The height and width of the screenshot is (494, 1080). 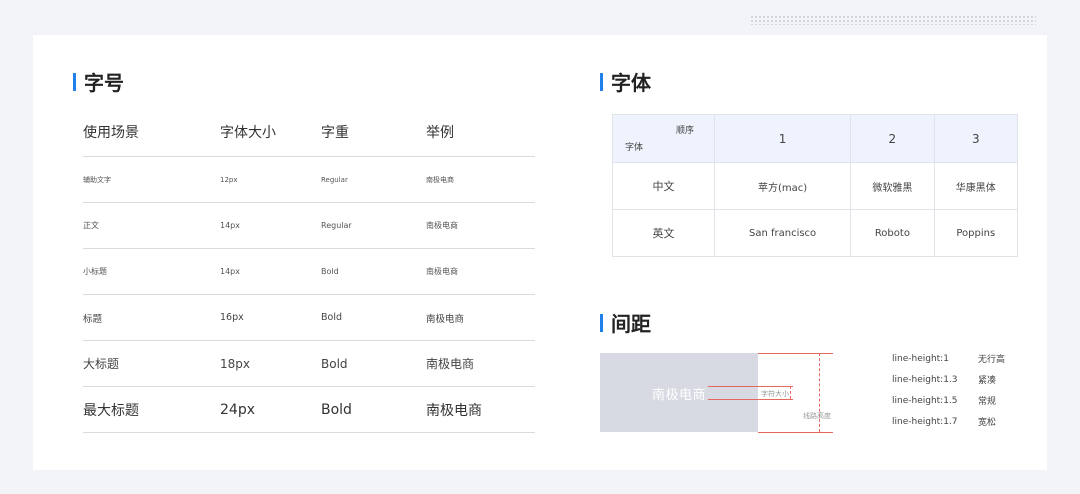 I want to click on header-weight: 字重, so click(x=335, y=133).